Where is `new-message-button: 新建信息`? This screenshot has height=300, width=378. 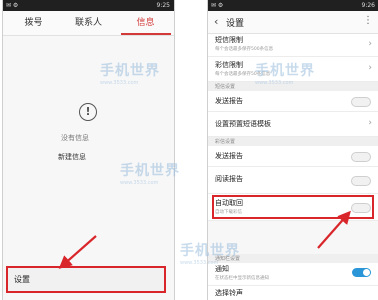
new-message-button: 新建信息 is located at coordinates (72, 157).